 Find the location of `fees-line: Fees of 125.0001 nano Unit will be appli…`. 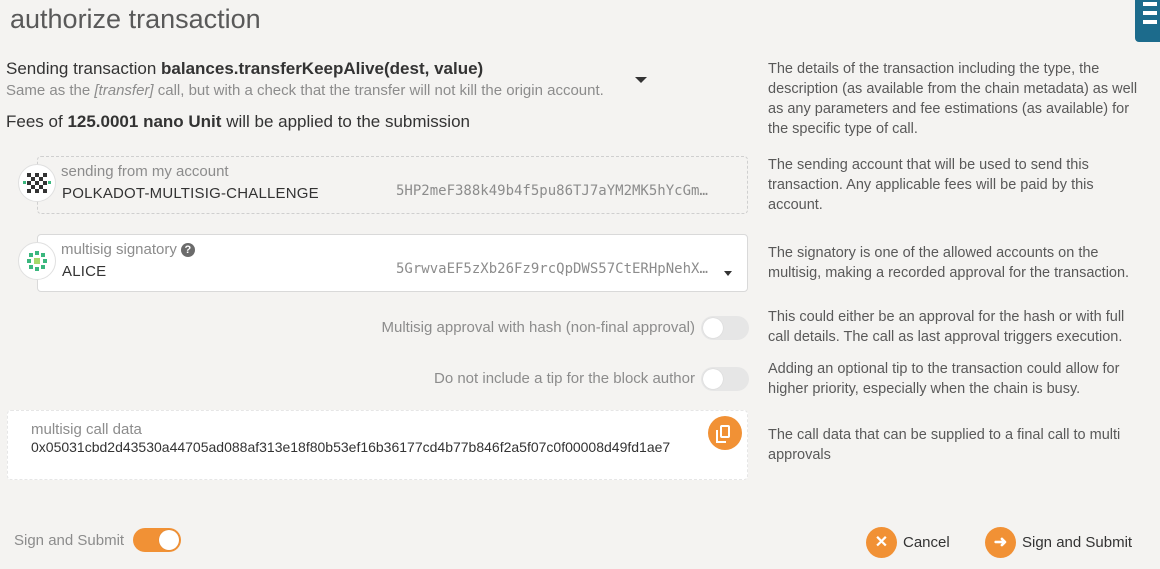

fees-line: Fees of 125.0001 nano Unit will be appli… is located at coordinates (238, 121).